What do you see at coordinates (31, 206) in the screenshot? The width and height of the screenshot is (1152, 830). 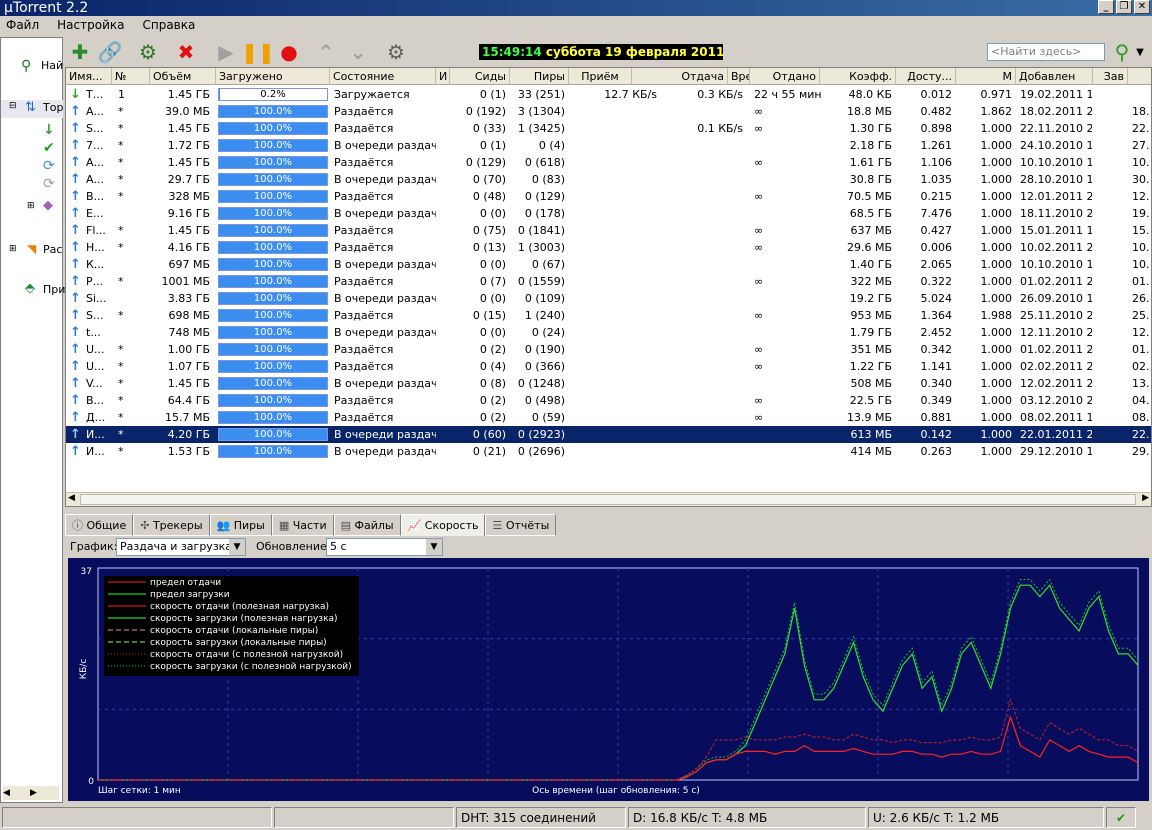 I see `expand-labels-icon: ⊞` at bounding box center [31, 206].